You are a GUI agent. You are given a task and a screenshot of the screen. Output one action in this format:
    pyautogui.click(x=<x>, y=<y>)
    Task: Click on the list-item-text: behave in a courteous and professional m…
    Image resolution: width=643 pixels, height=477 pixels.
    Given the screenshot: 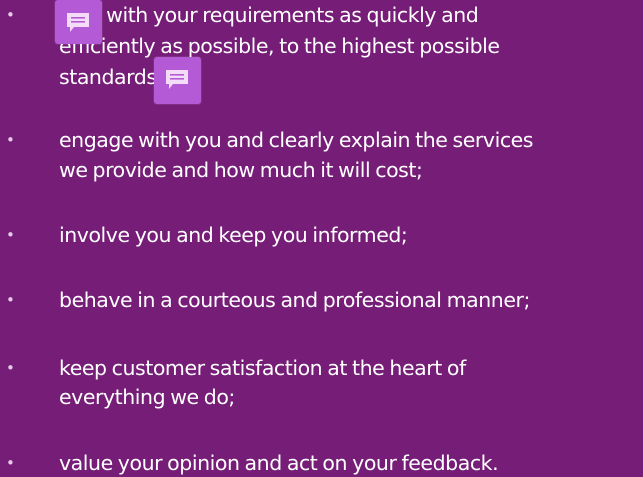 What is the action you would take?
    pyautogui.click(x=294, y=300)
    